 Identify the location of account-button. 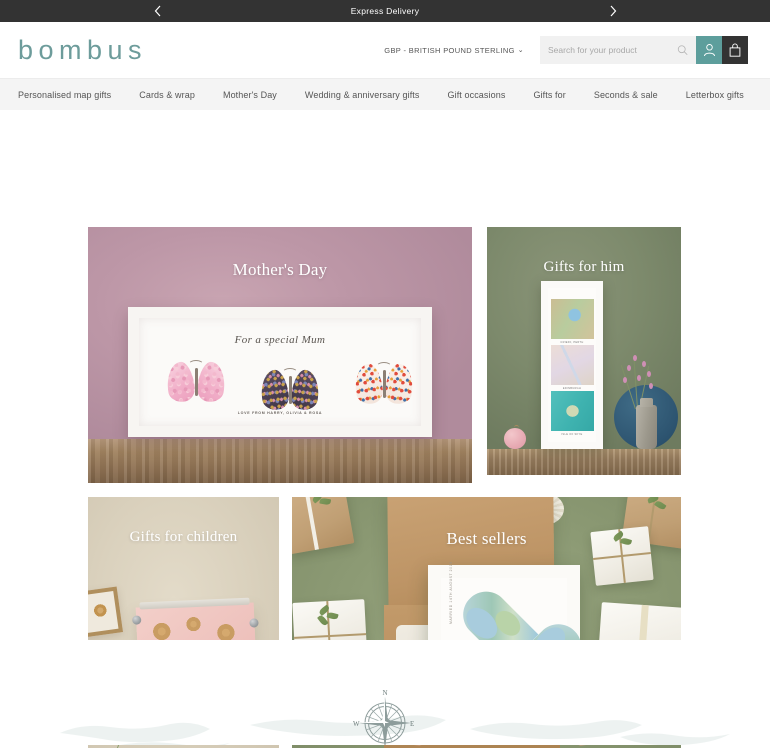
(709, 50).